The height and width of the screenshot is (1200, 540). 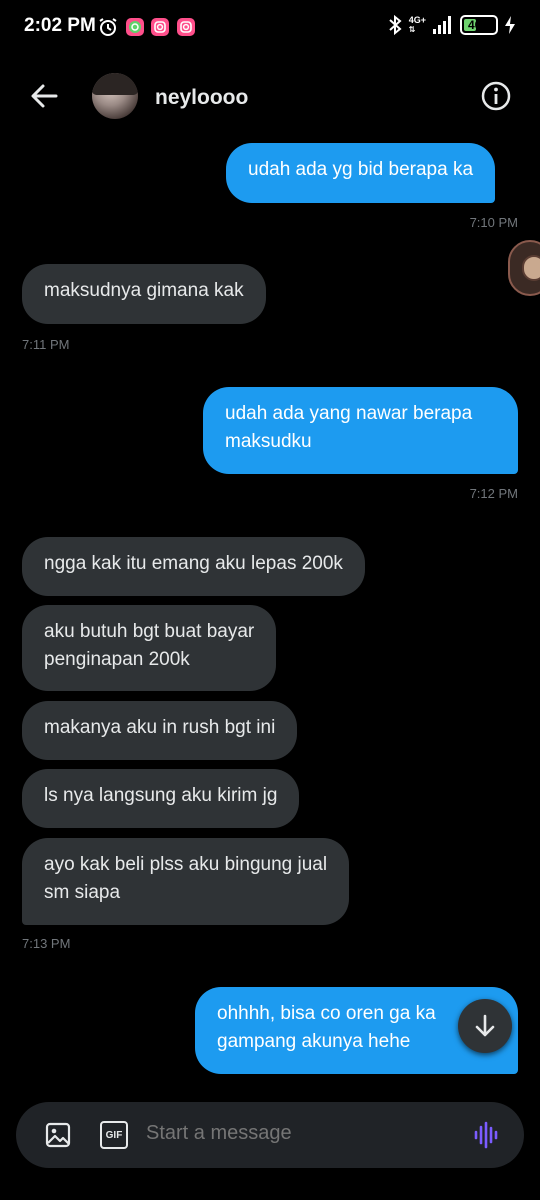 I want to click on conversation-header: neyloooo, so click(x=270, y=98).